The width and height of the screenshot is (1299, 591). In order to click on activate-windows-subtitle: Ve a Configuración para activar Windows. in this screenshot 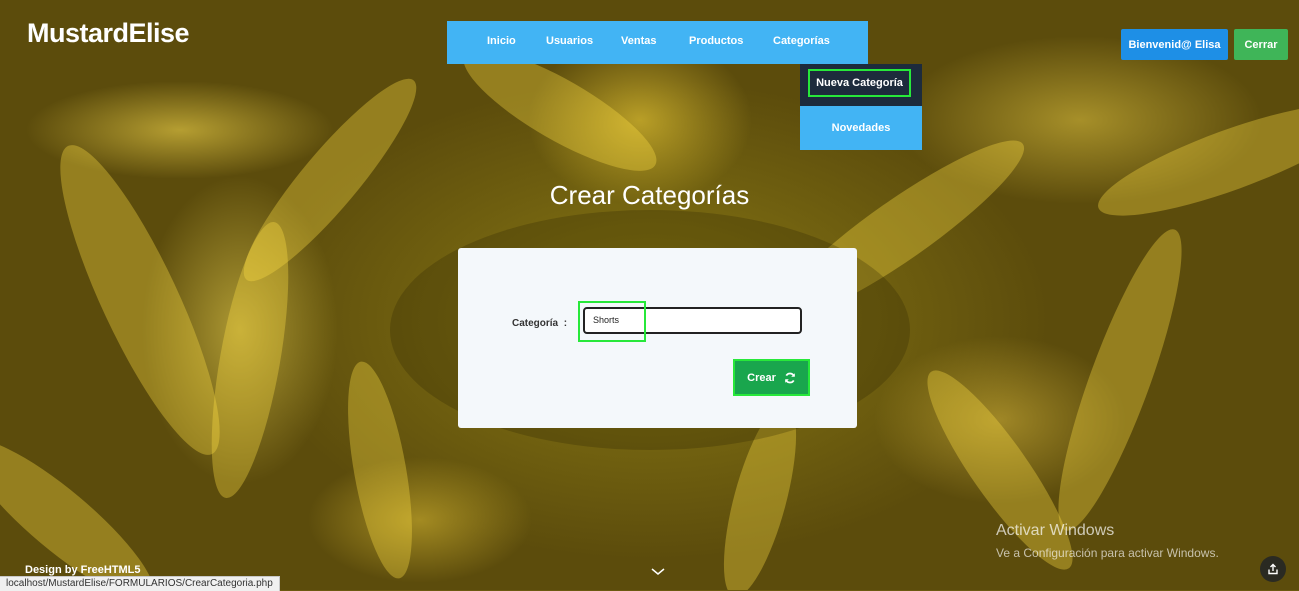, I will do `click(1107, 553)`.